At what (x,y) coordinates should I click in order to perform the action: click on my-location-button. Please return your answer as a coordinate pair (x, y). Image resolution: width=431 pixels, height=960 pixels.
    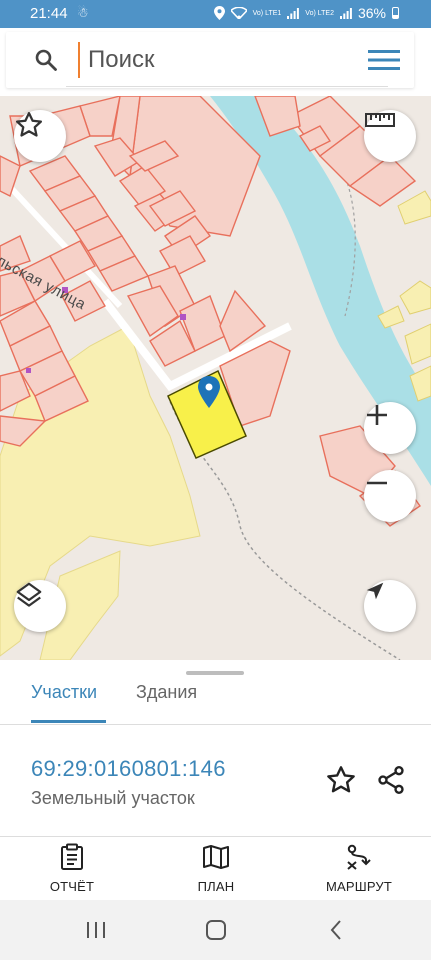
    Looking at the image, I should click on (390, 606).